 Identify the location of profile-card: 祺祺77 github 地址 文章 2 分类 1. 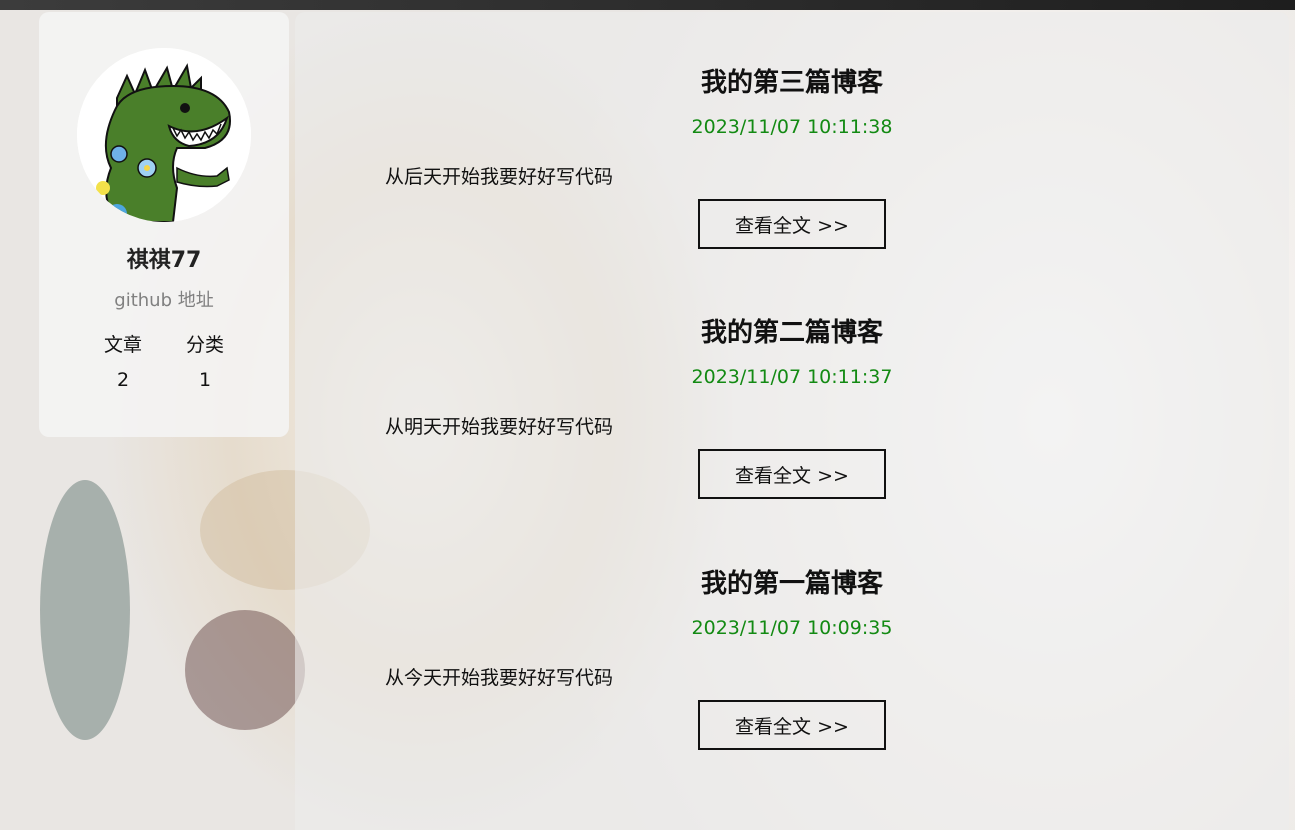
(164, 224).